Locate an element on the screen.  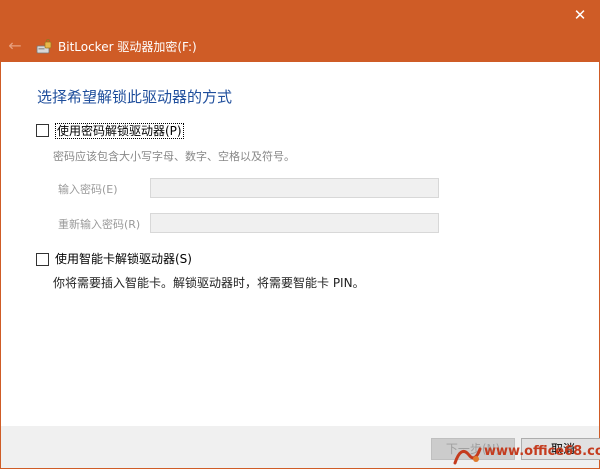
reenter-password-label: 重新输入密码(R) is located at coordinates (99, 224).